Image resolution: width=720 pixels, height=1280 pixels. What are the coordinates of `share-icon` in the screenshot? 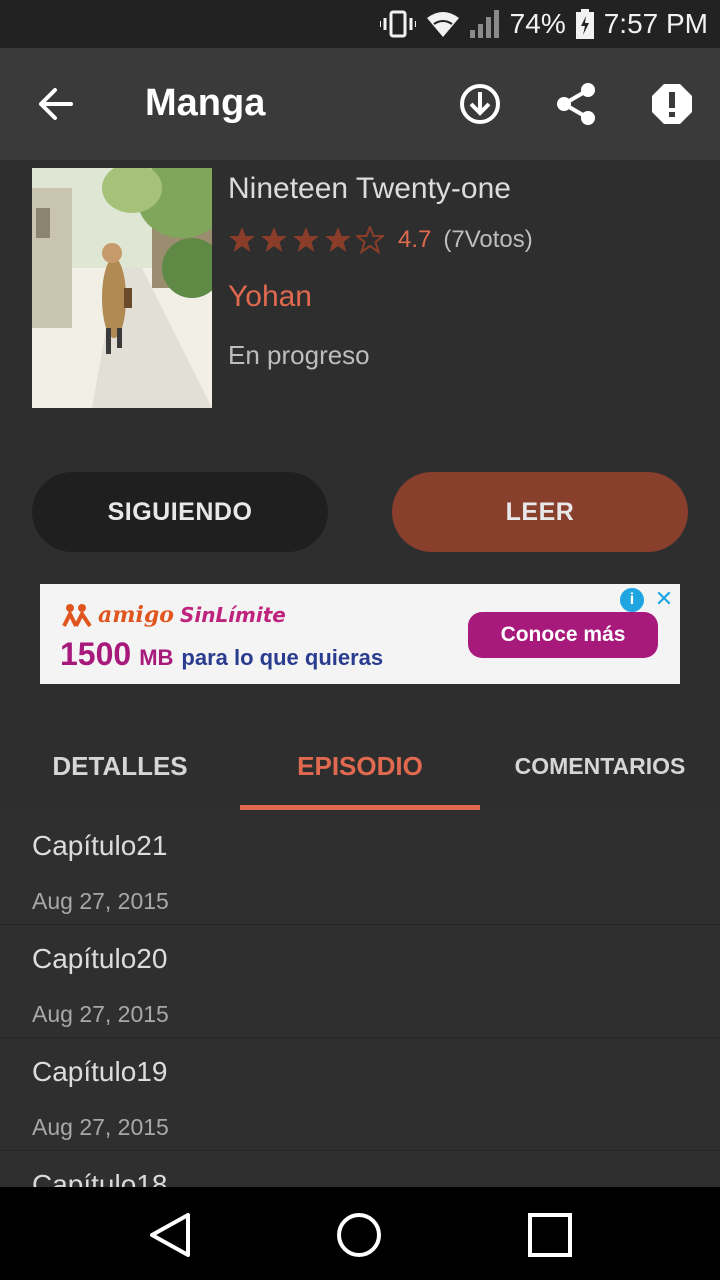 It's located at (576, 104).